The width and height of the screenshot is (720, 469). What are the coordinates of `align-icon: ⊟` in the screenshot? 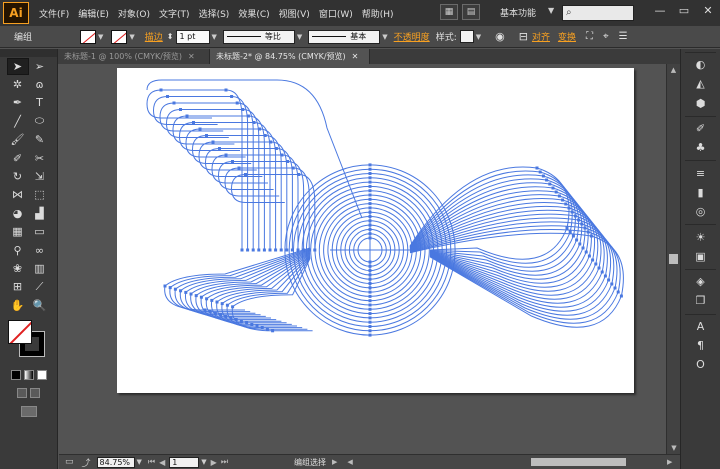 It's located at (523, 36).